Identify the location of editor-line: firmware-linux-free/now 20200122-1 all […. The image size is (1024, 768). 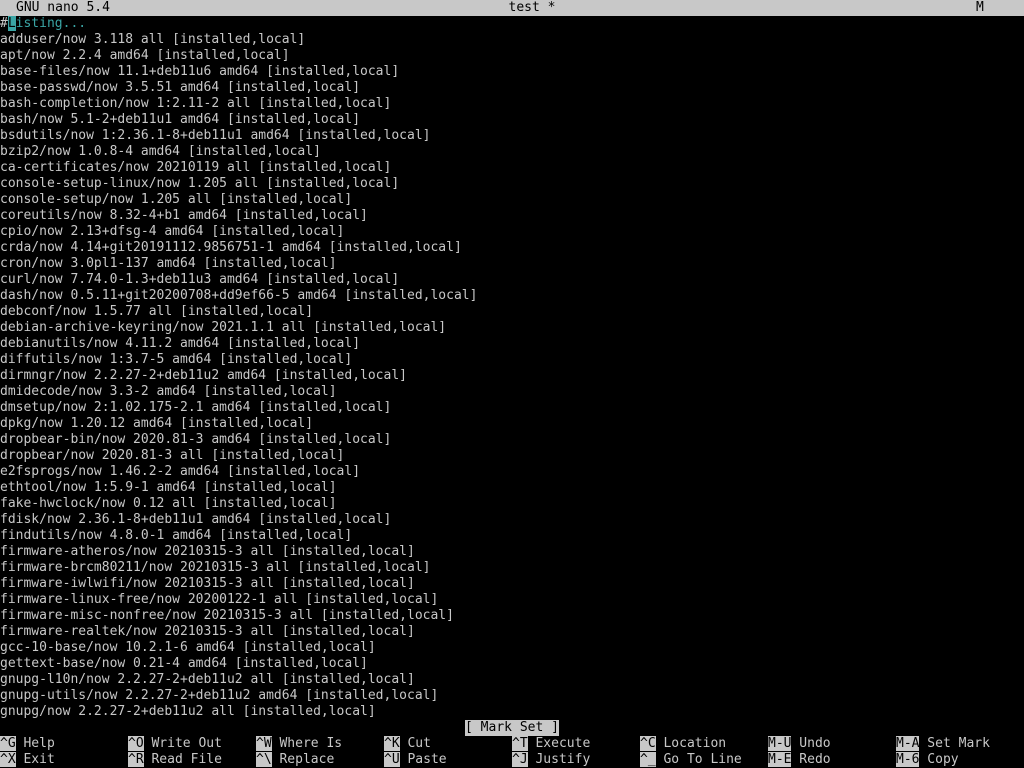
(512, 600).